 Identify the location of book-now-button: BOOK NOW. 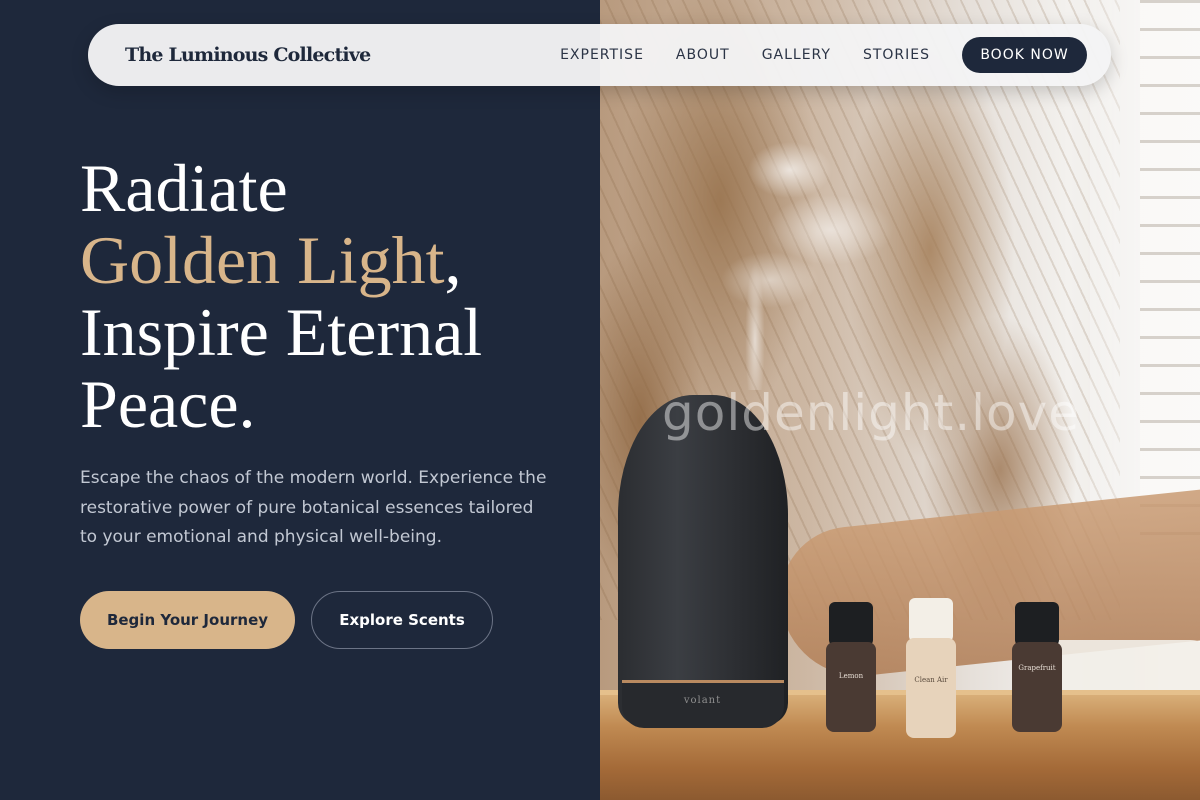
(1024, 55).